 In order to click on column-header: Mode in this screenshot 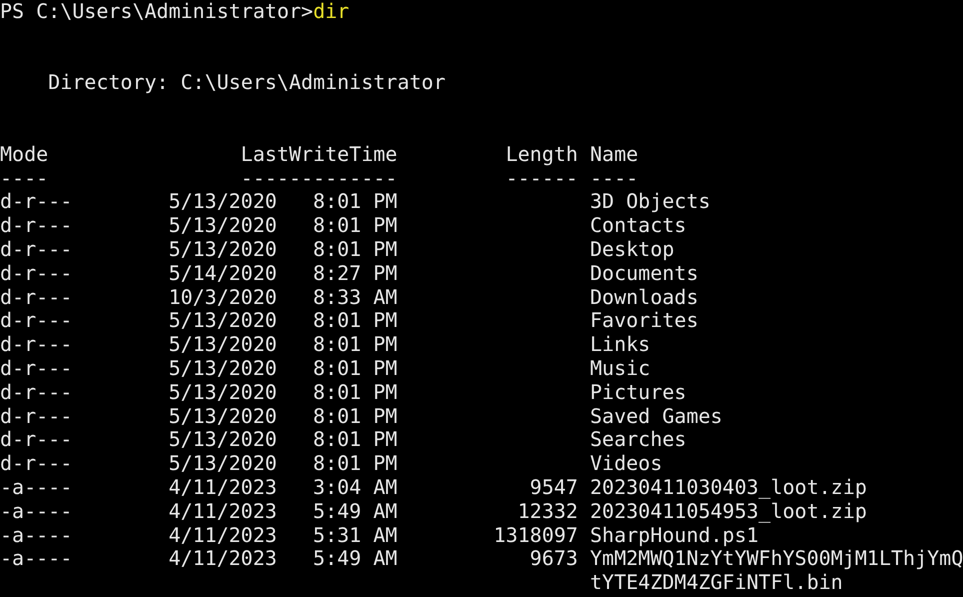, I will do `click(24, 154)`.